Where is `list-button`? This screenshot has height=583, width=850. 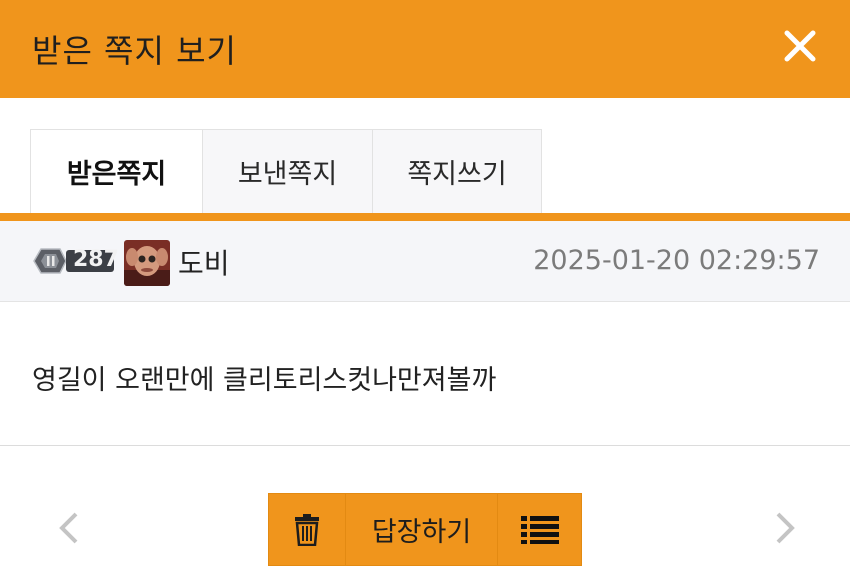
list-button is located at coordinates (539, 529).